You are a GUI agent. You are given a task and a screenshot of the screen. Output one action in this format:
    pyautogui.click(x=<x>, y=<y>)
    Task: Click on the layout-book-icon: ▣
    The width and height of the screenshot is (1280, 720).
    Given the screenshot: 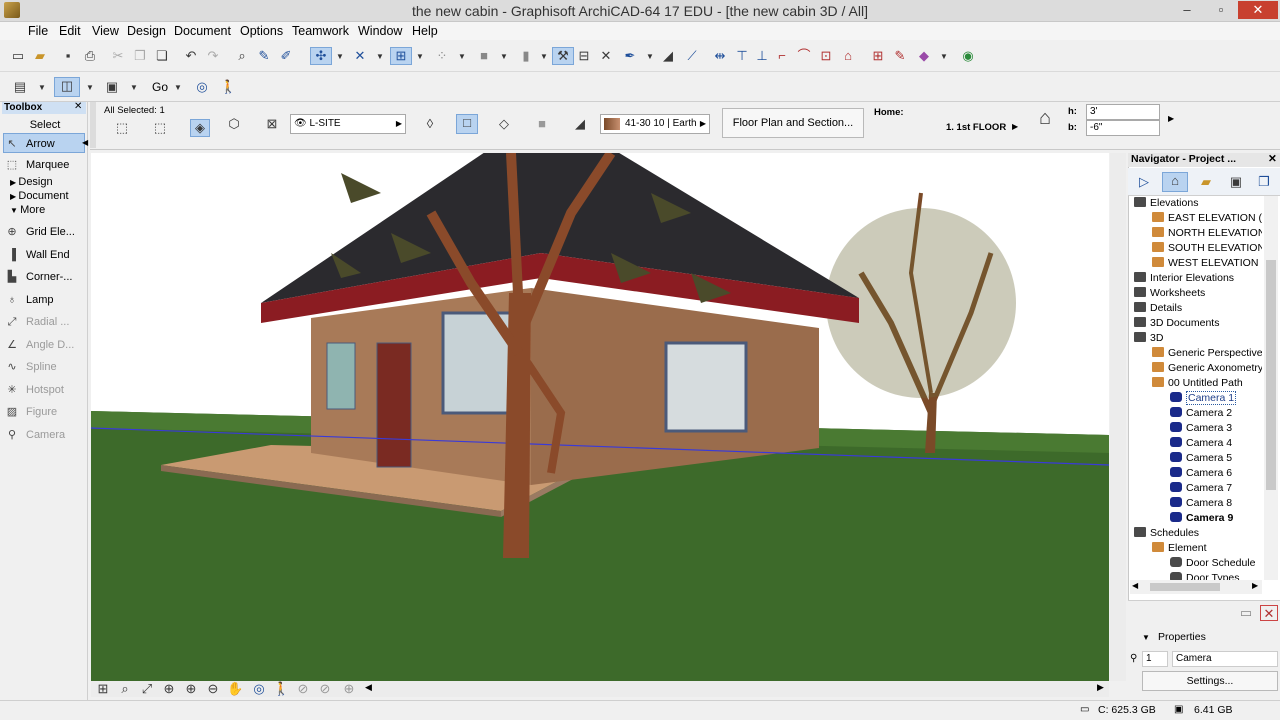 What is the action you would take?
    pyautogui.click(x=112, y=87)
    